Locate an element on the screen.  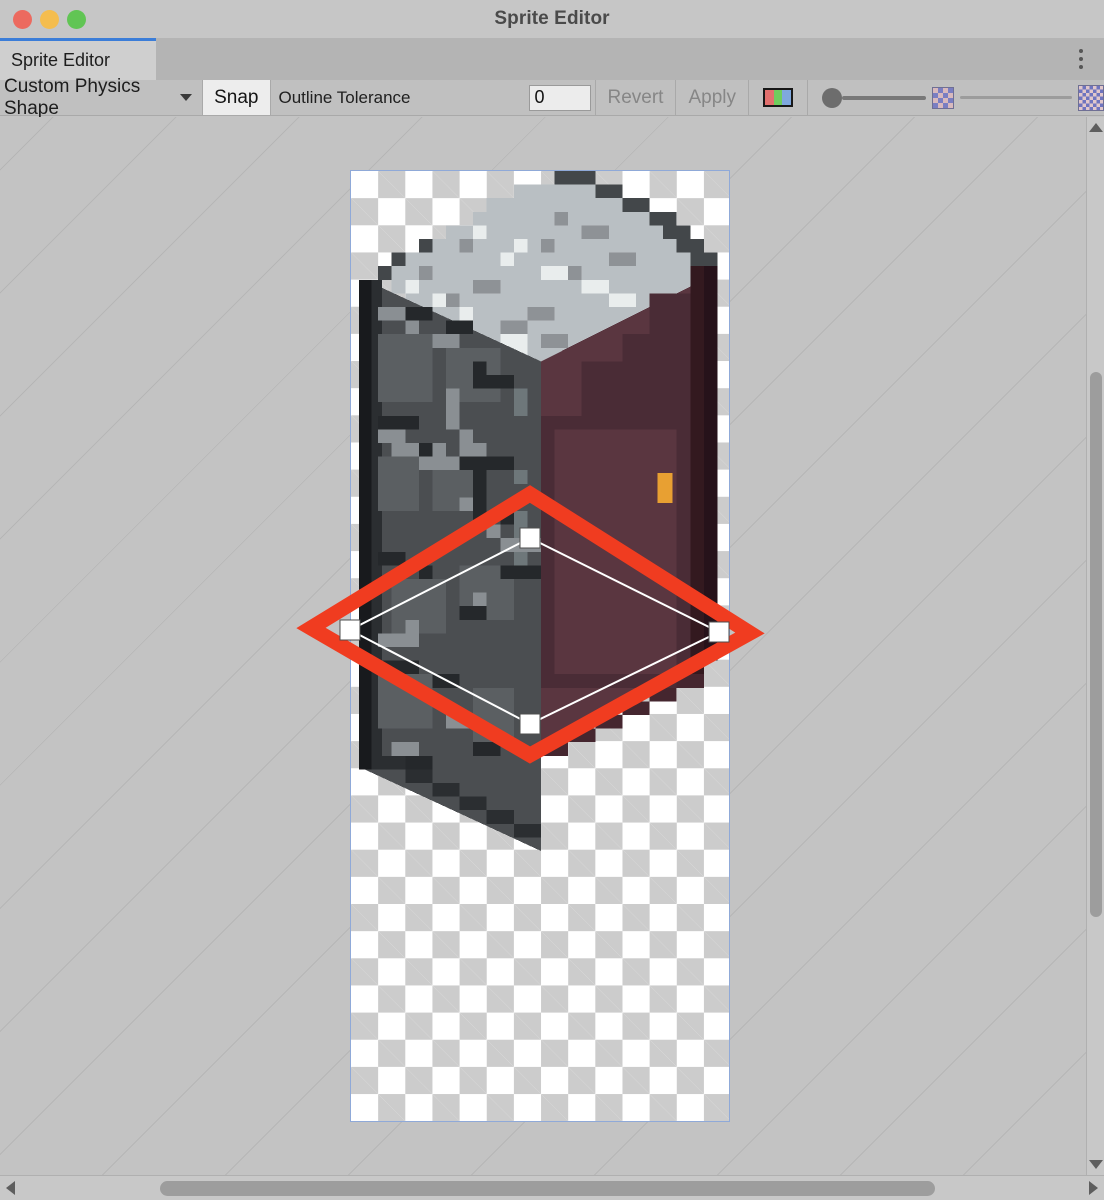
arrow-left-icon is located at coordinates (10, 1188).